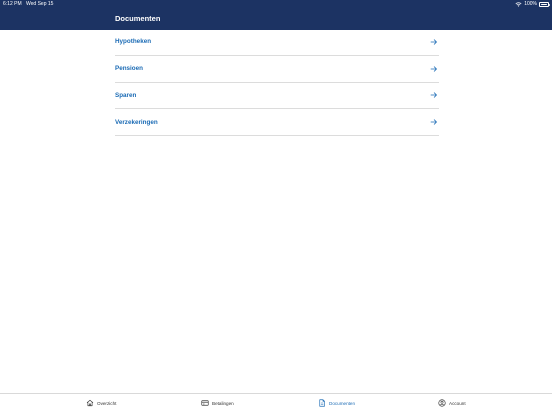 This screenshot has height=414, width=552. I want to click on document-item-pensioen: Pensioen, so click(277, 69).